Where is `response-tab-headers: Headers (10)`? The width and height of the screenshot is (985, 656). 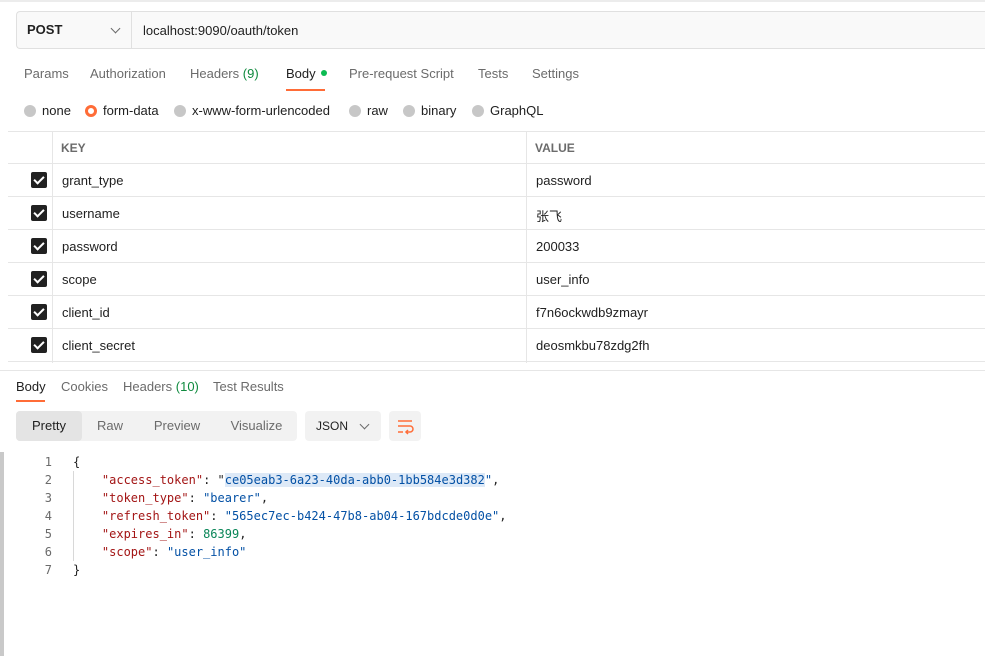 response-tab-headers: Headers (10) is located at coordinates (161, 386).